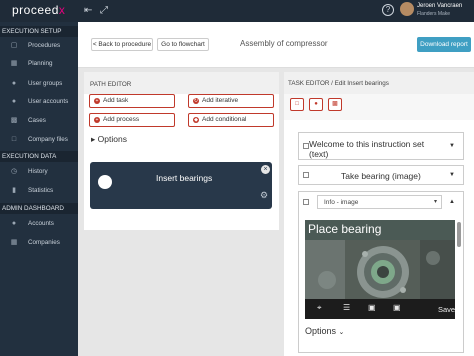 This screenshot has height=356, width=474. I want to click on user-organization: Flanders Make, so click(434, 14).